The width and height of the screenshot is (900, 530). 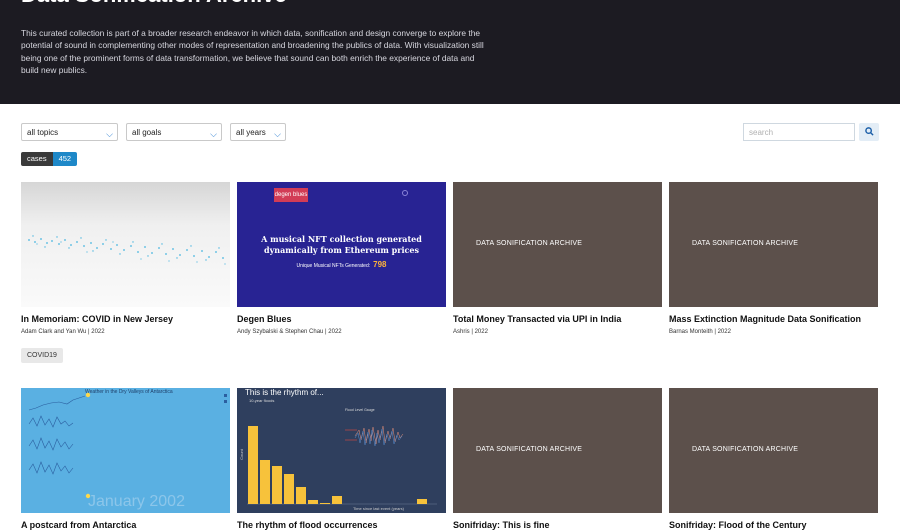 I want to click on circle-icon, so click(x=405, y=193).